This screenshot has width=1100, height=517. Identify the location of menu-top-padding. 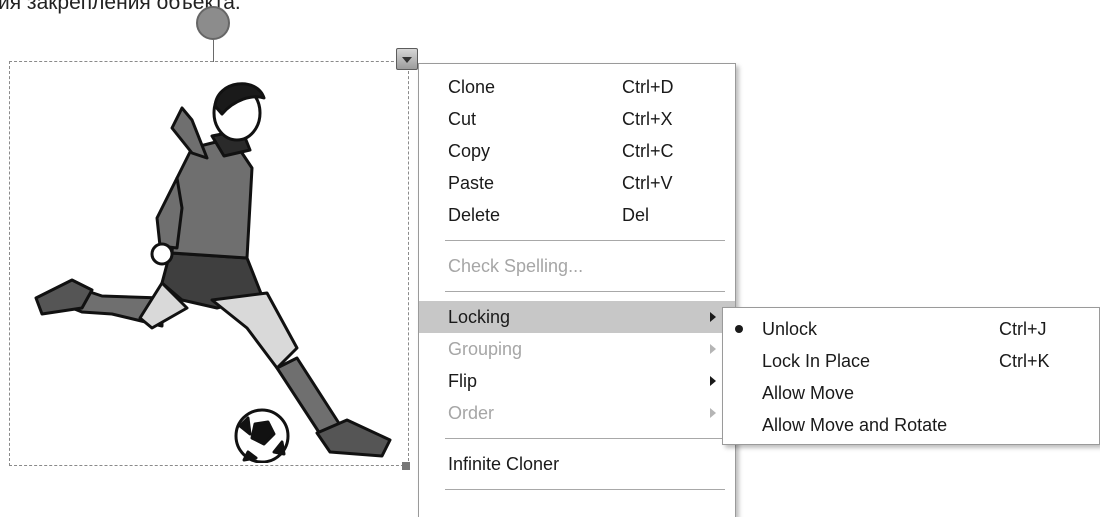
(577, 67).